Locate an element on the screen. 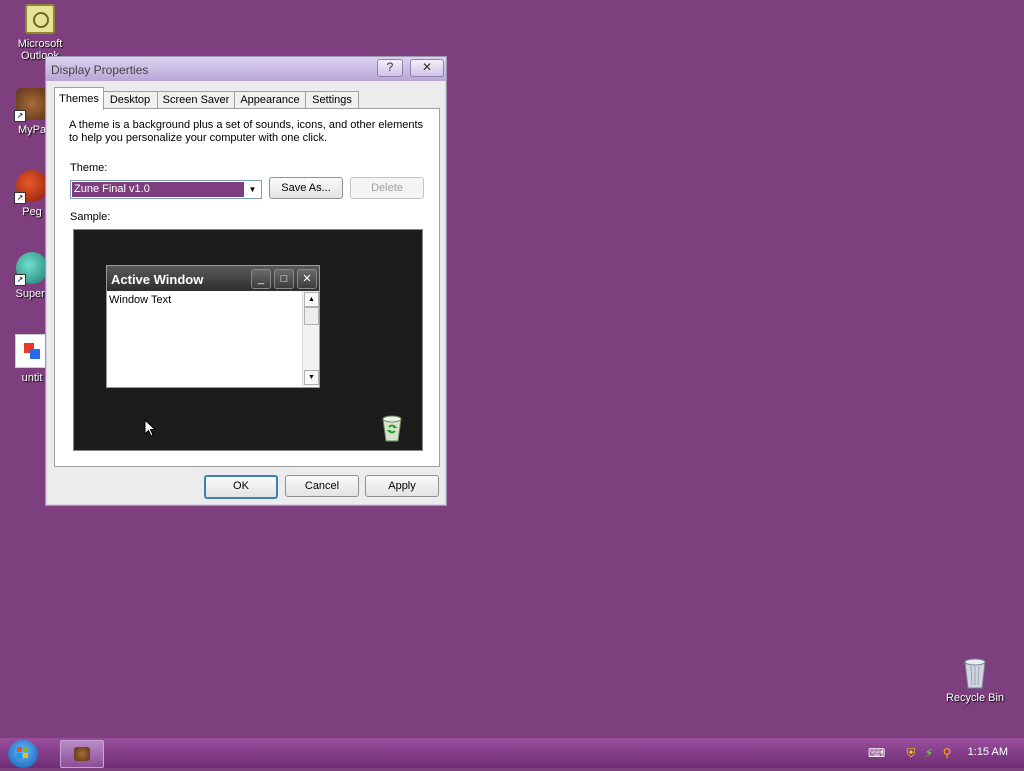 The height and width of the screenshot is (771, 1024). theme-select-value: Zune Final v1.0 is located at coordinates (158, 189).